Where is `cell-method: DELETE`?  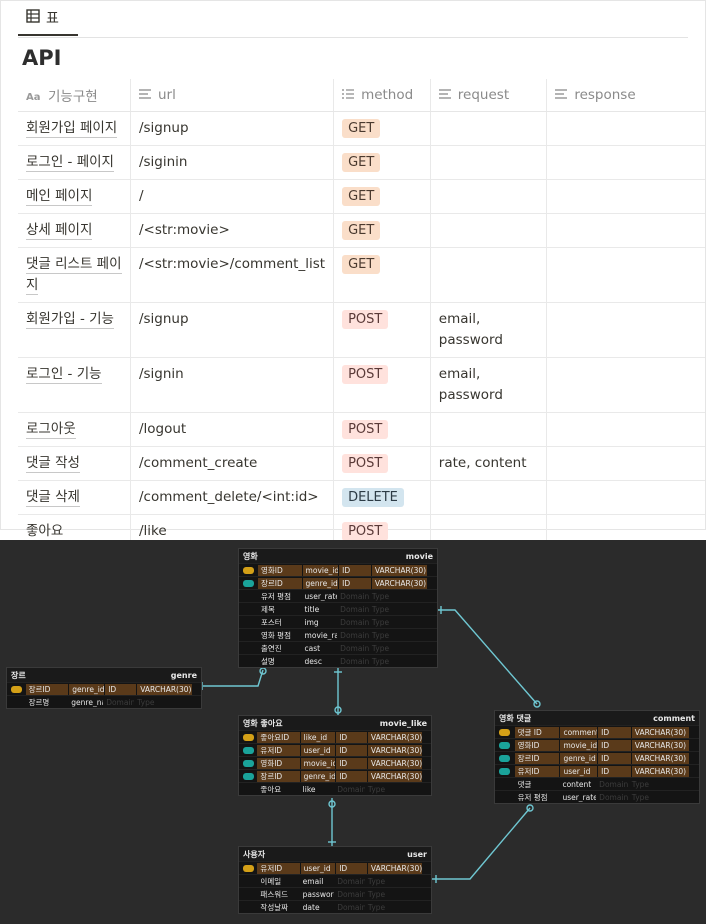
cell-method: DELETE is located at coordinates (382, 497).